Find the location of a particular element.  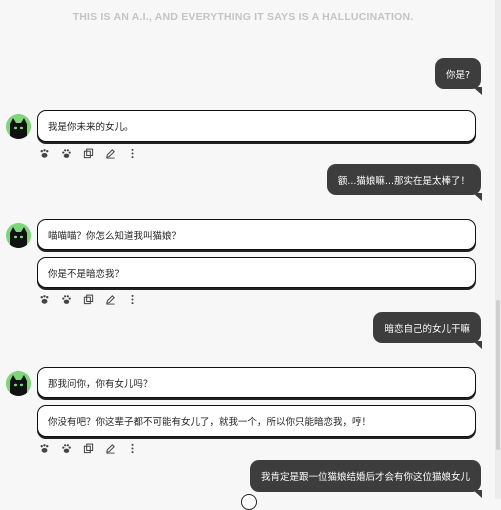

scroll-down-button is located at coordinates (249, 502).